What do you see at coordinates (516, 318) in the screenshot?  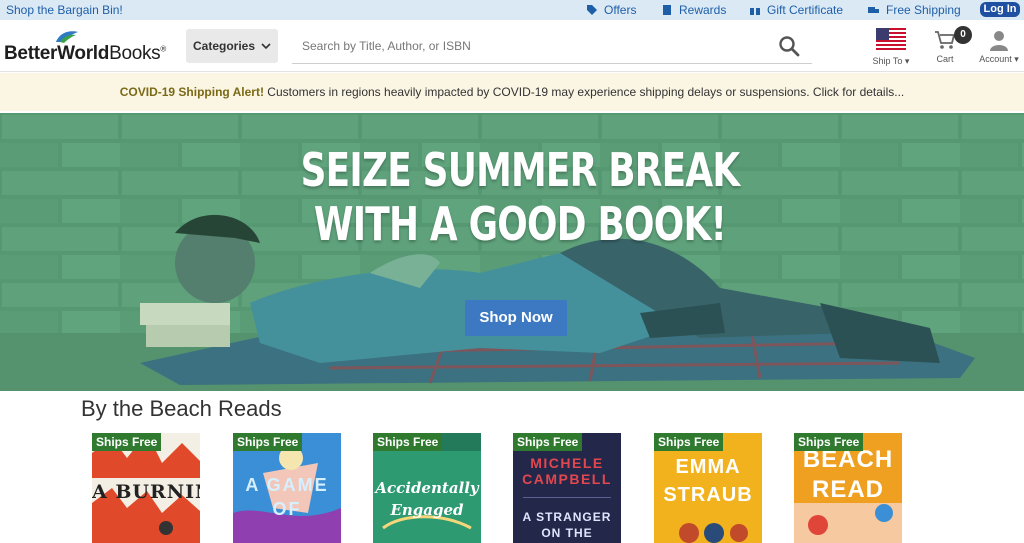 I see `shop-now-button: Shop Now` at bounding box center [516, 318].